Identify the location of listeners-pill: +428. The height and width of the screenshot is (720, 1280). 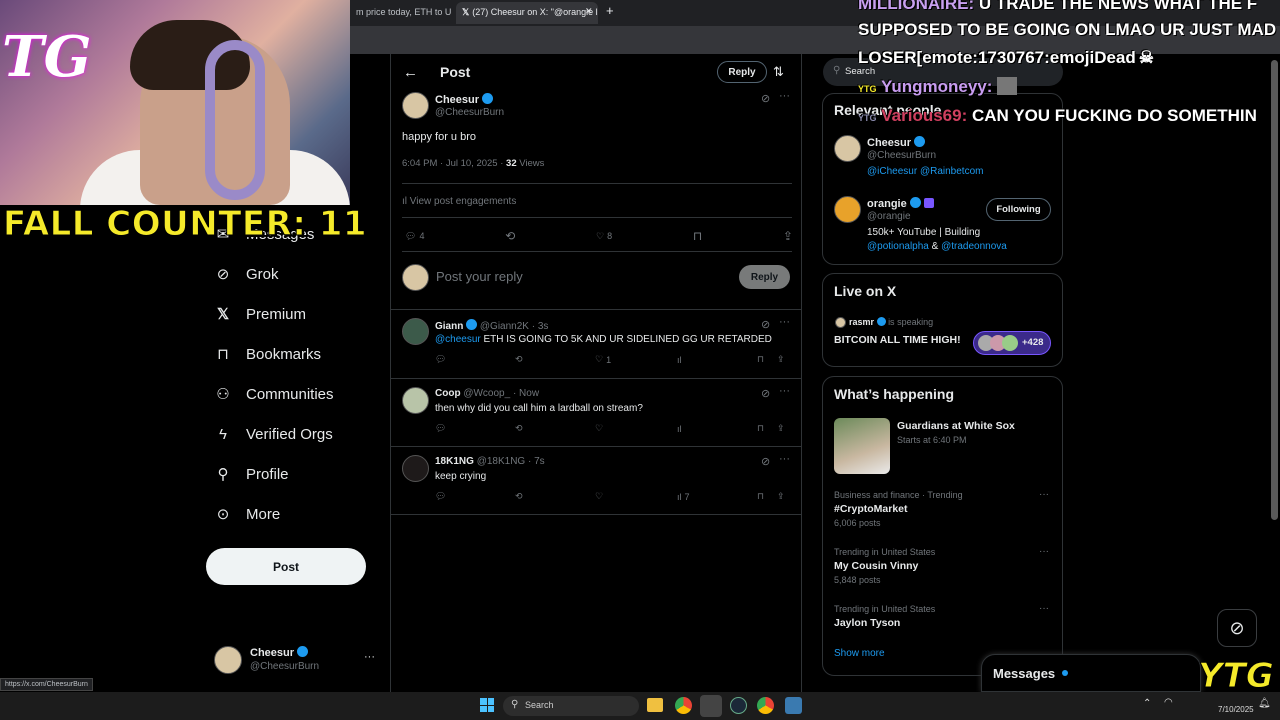
(1012, 343).